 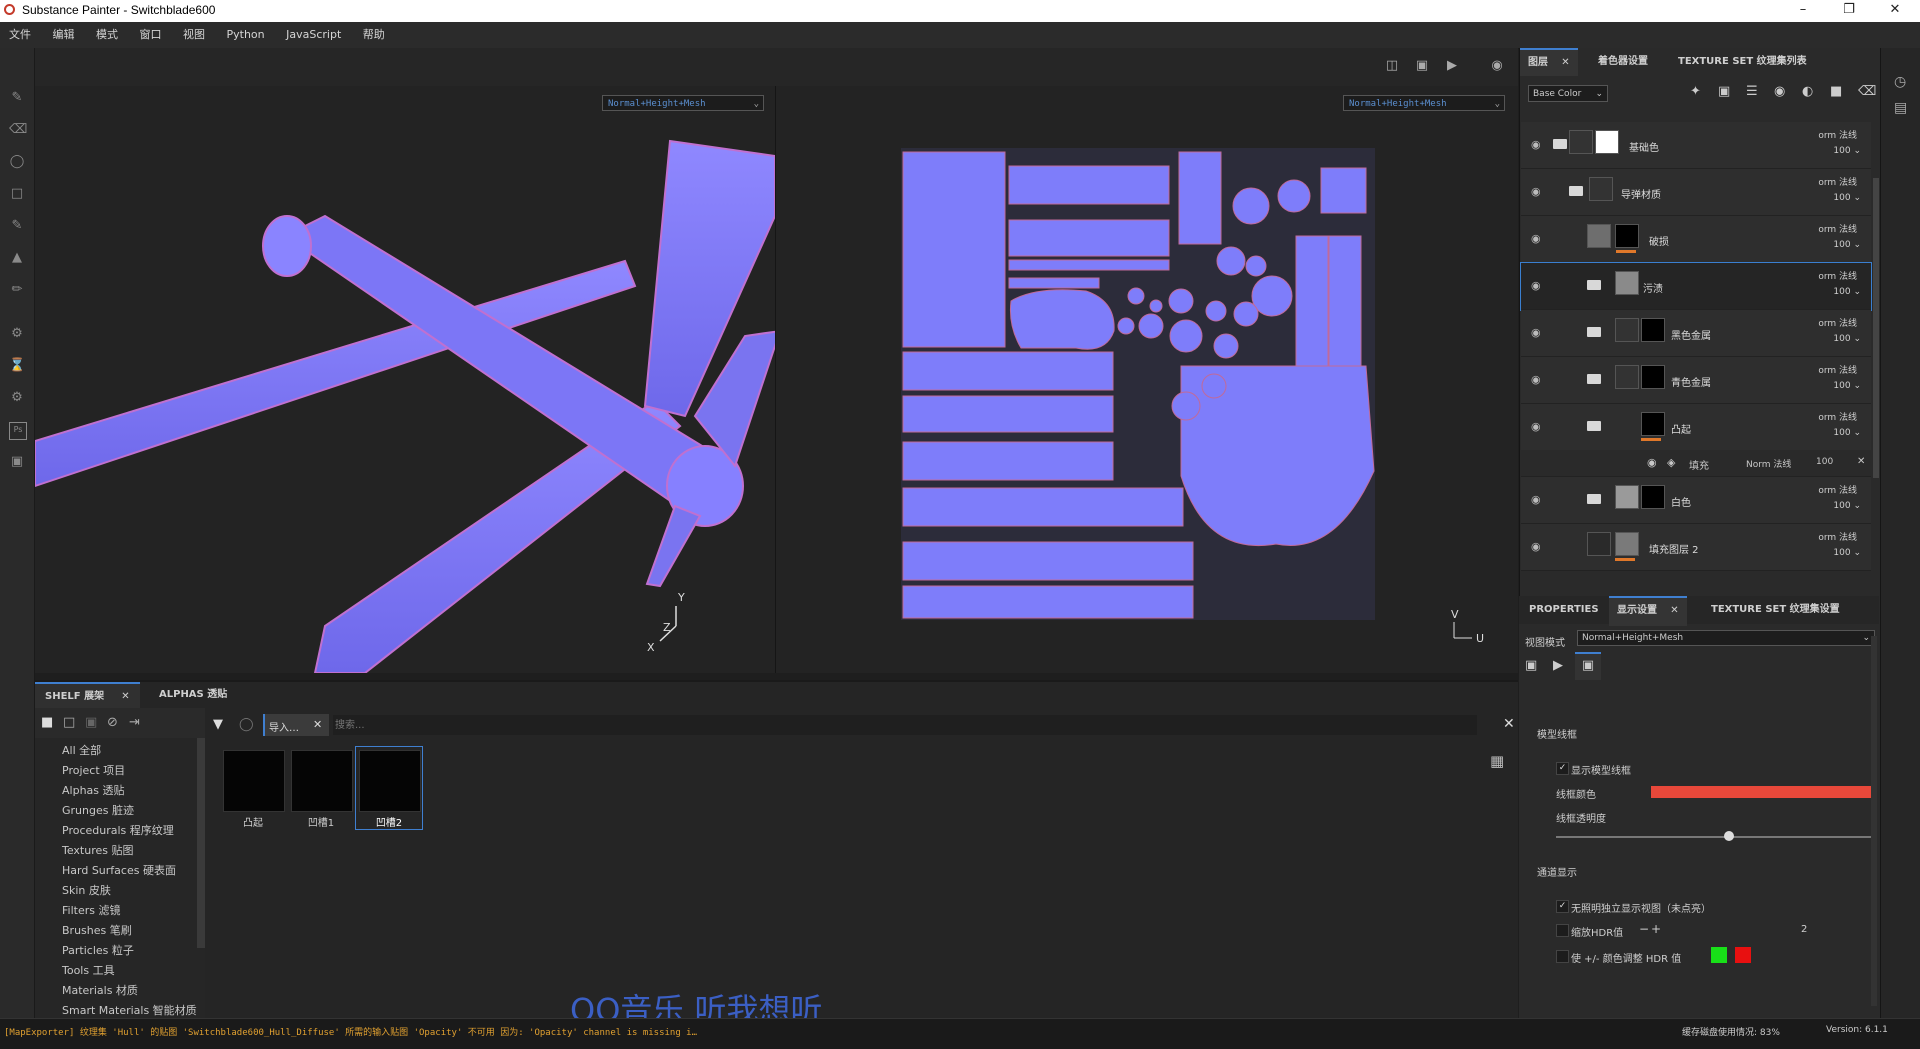 What do you see at coordinates (1656, 929) in the screenshot?
I see `hdr-increase-button: +` at bounding box center [1656, 929].